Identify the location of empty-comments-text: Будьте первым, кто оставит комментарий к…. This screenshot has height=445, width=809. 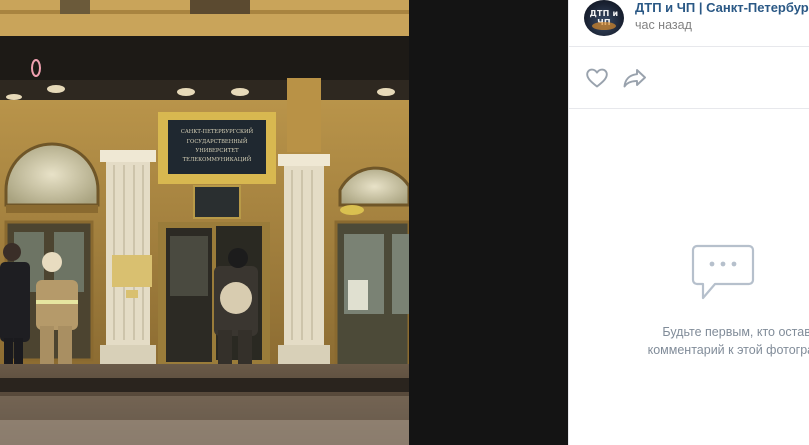
(716, 341).